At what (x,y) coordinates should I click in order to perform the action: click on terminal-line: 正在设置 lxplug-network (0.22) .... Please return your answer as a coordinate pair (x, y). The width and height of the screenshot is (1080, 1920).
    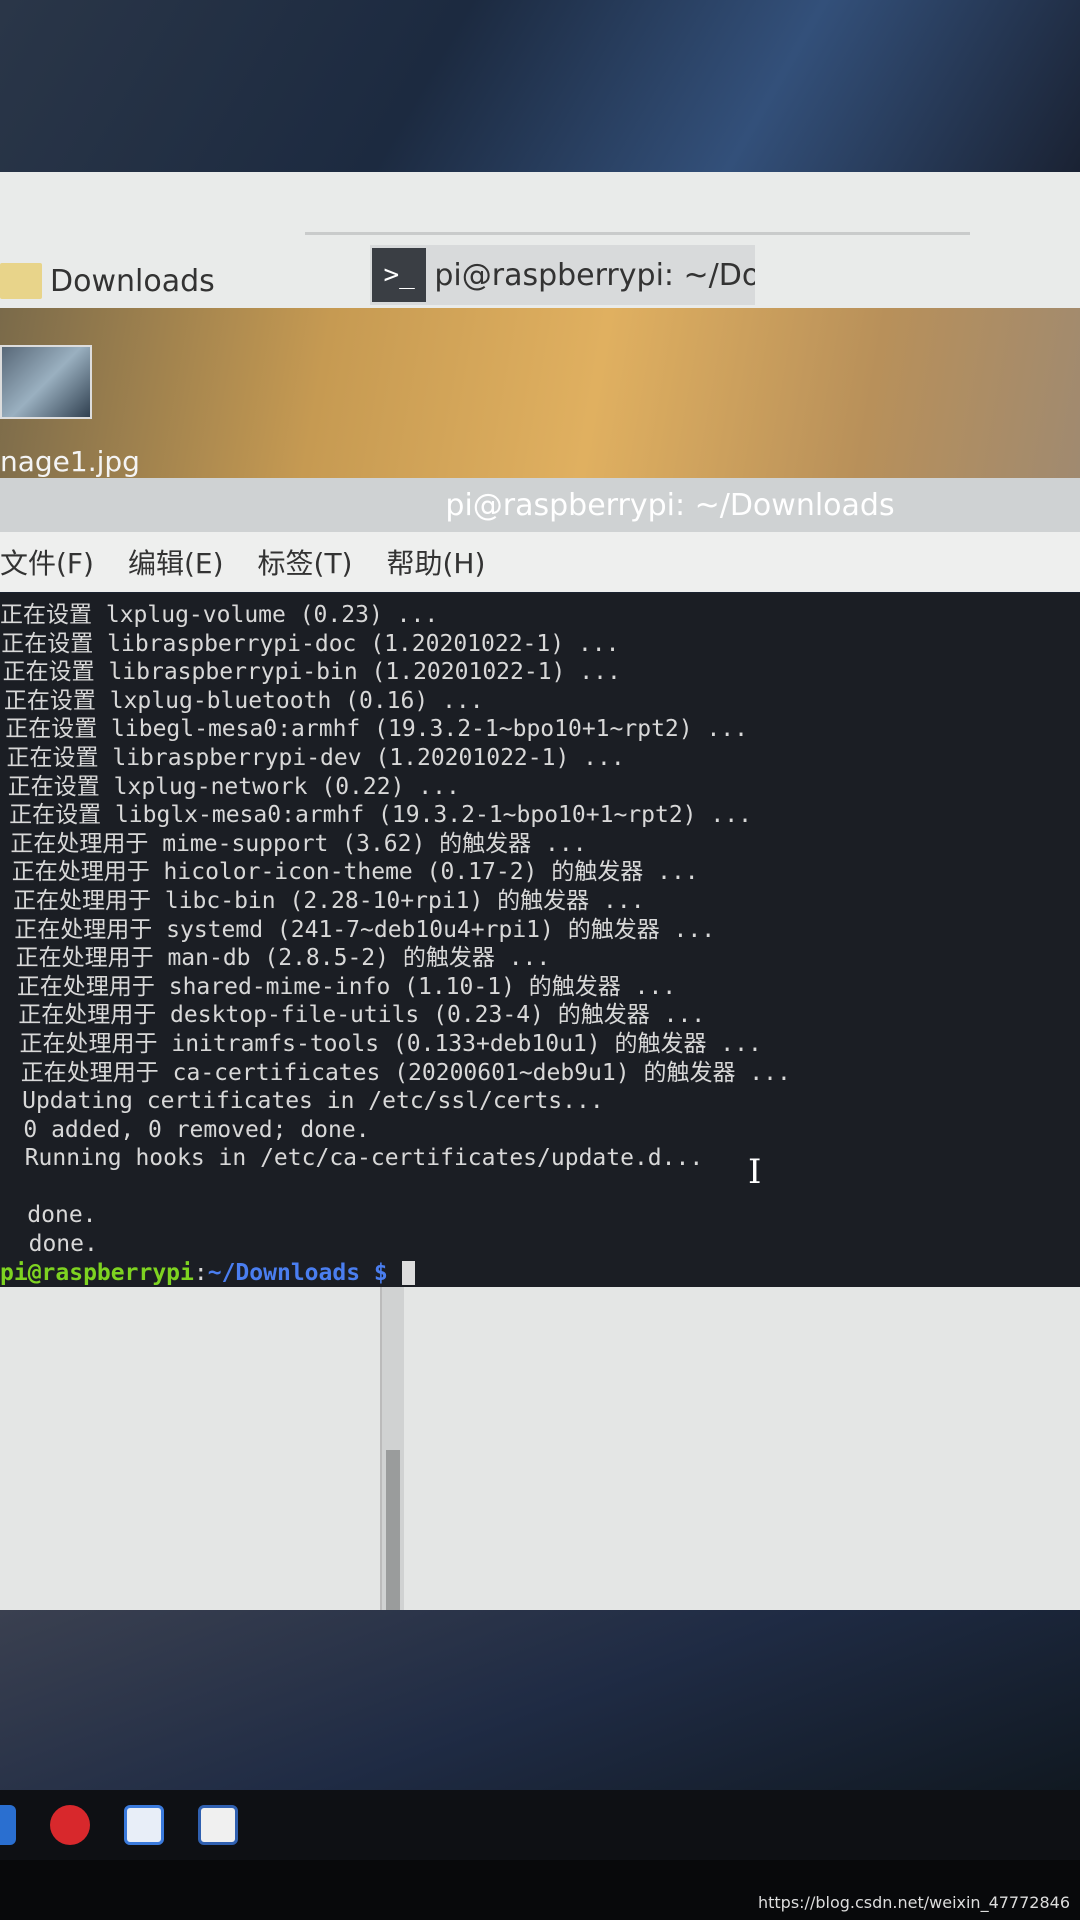
    Looking at the image, I should click on (233, 786).